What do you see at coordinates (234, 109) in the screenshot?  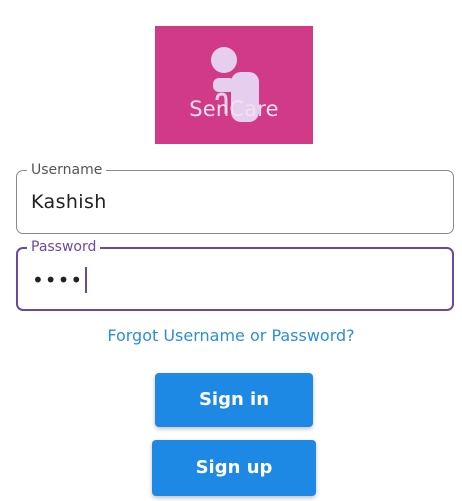 I see `logo-text: SenCare` at bounding box center [234, 109].